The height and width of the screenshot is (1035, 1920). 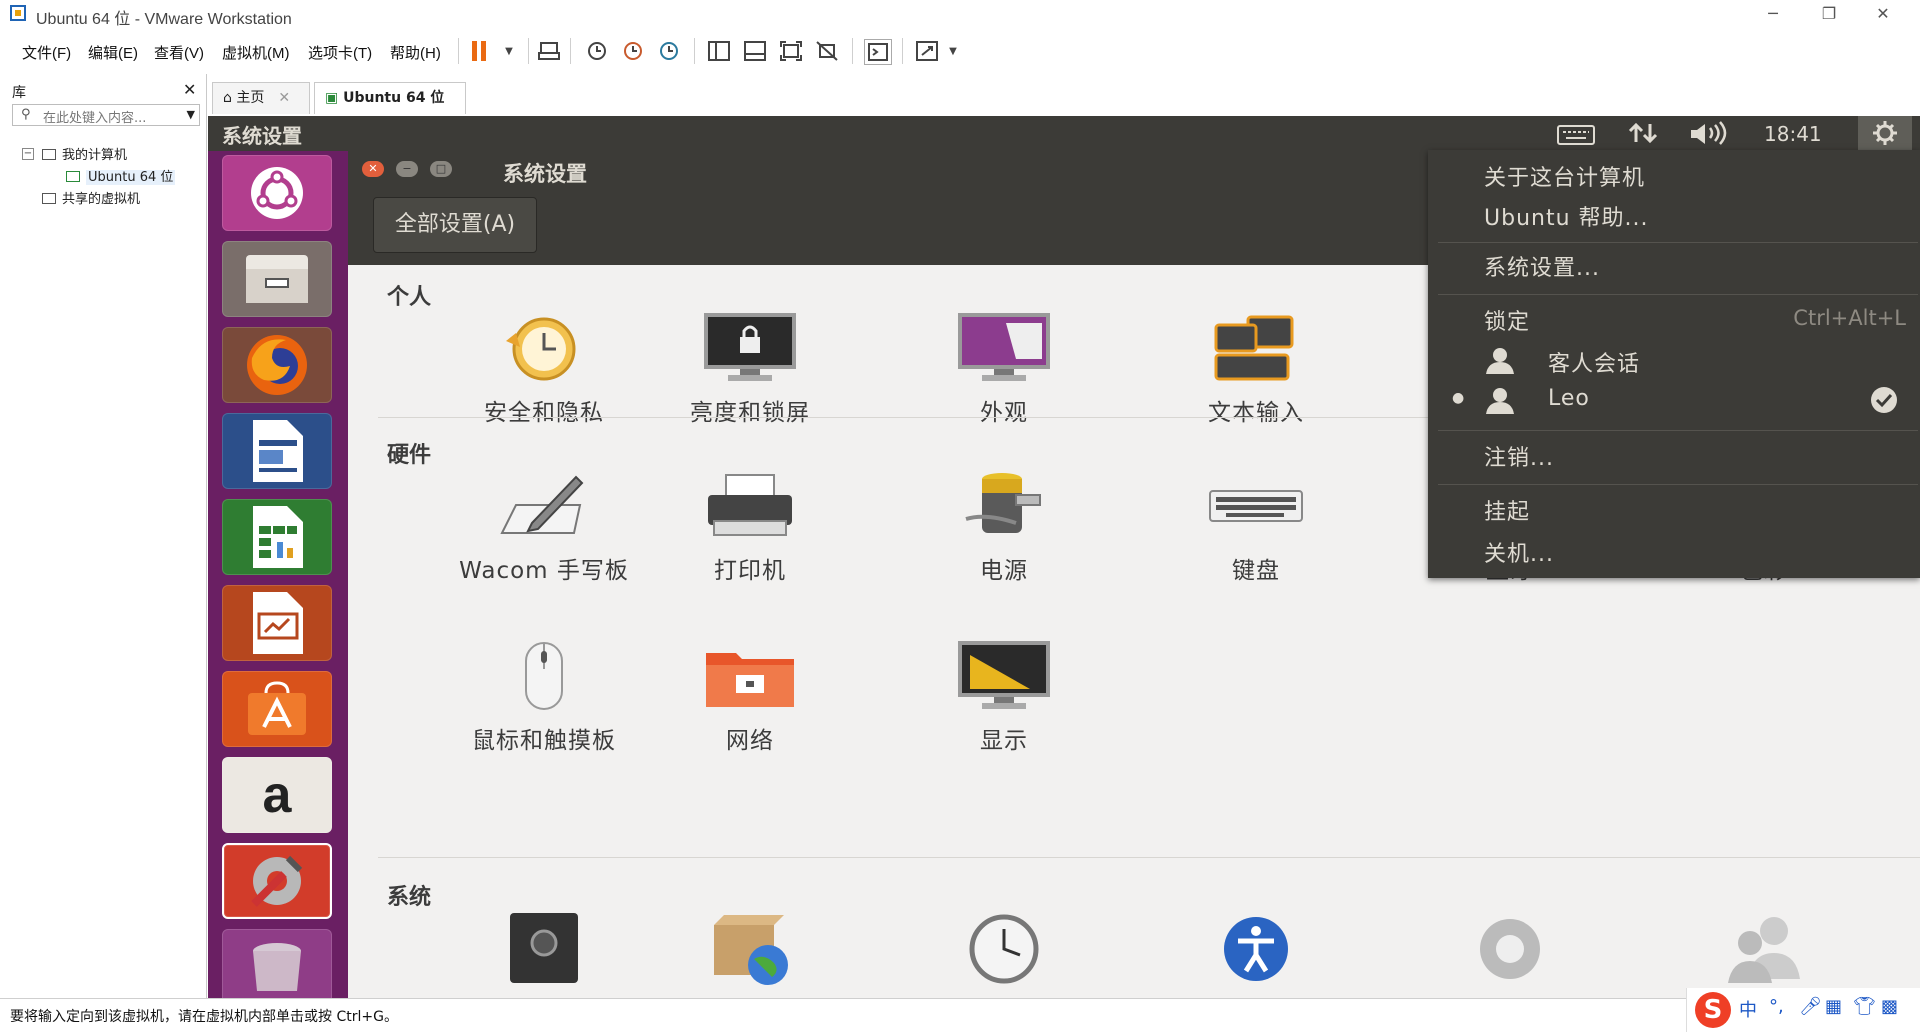 I want to click on menu-file: 文件(F), so click(x=46, y=52).